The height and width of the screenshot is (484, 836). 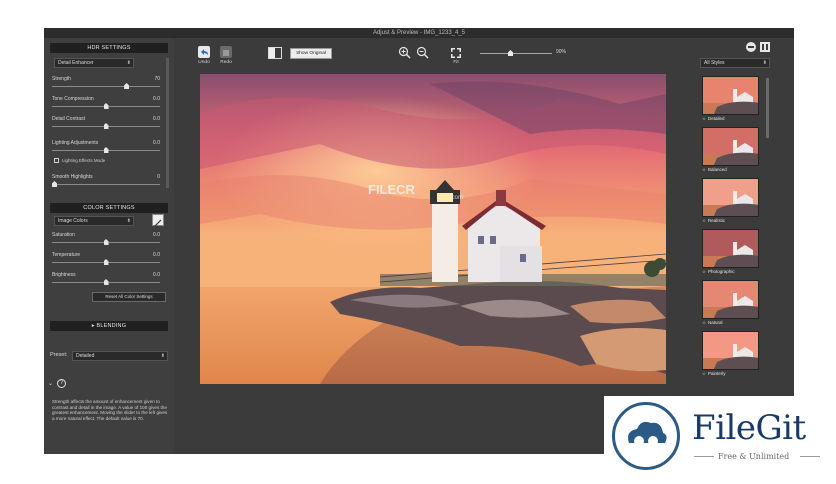 I want to click on redo-icon, so click(x=226, y=53).